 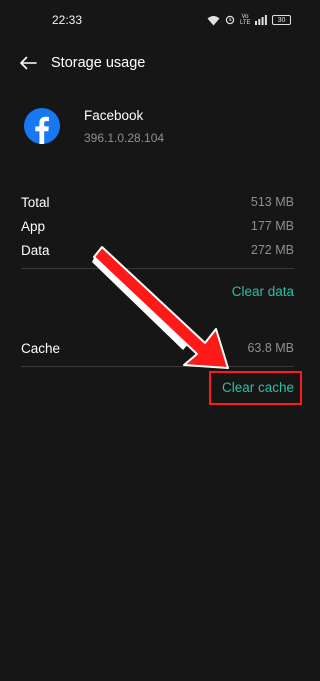 I want to click on red-arrow-icon, so click(x=160, y=307).